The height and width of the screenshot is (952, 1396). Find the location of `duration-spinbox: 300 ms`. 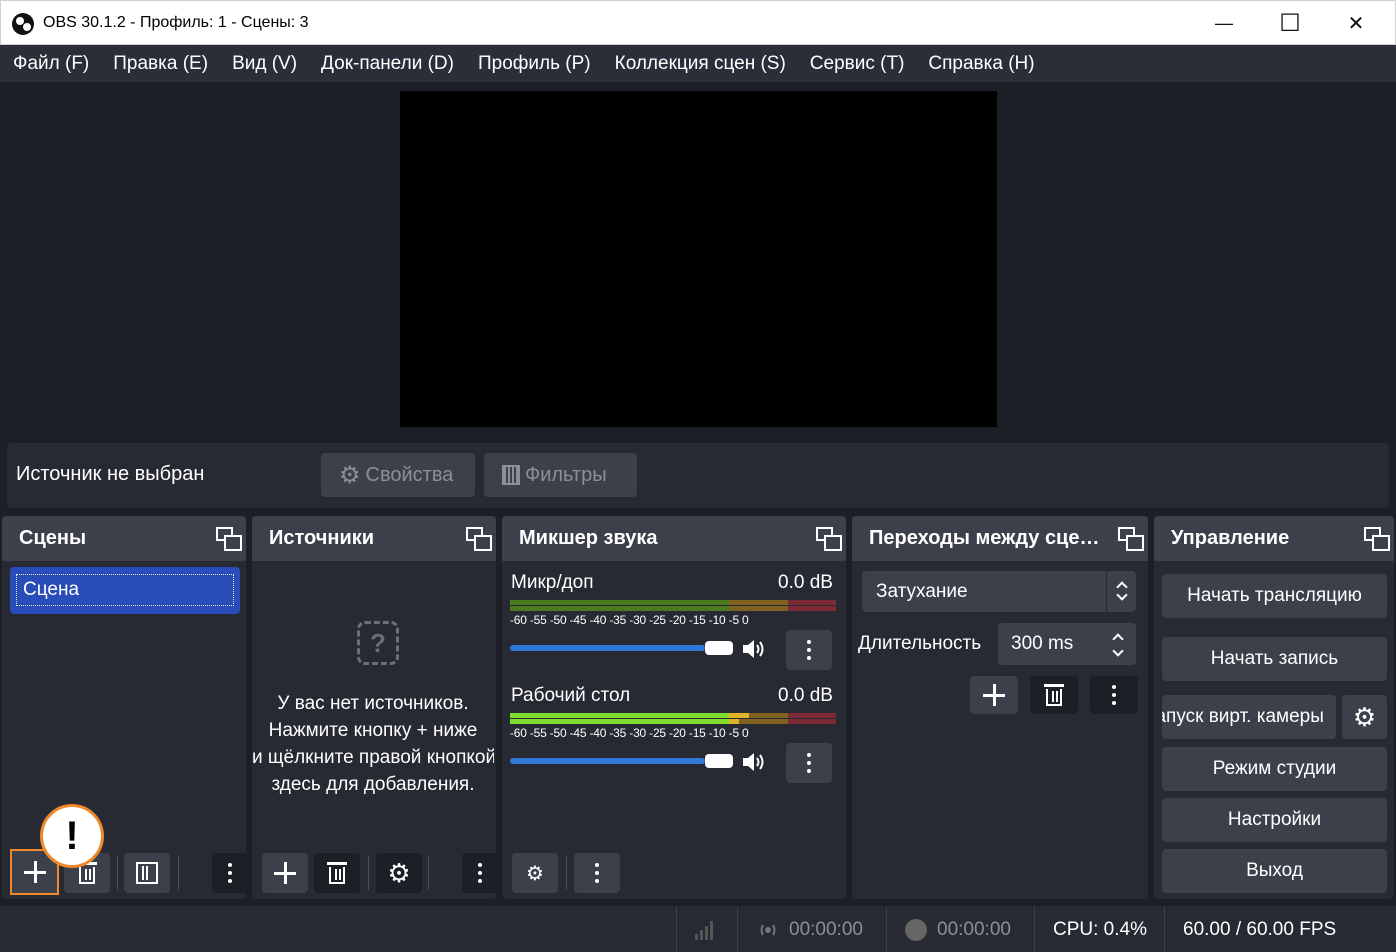

duration-spinbox: 300 ms is located at coordinates (1067, 644).